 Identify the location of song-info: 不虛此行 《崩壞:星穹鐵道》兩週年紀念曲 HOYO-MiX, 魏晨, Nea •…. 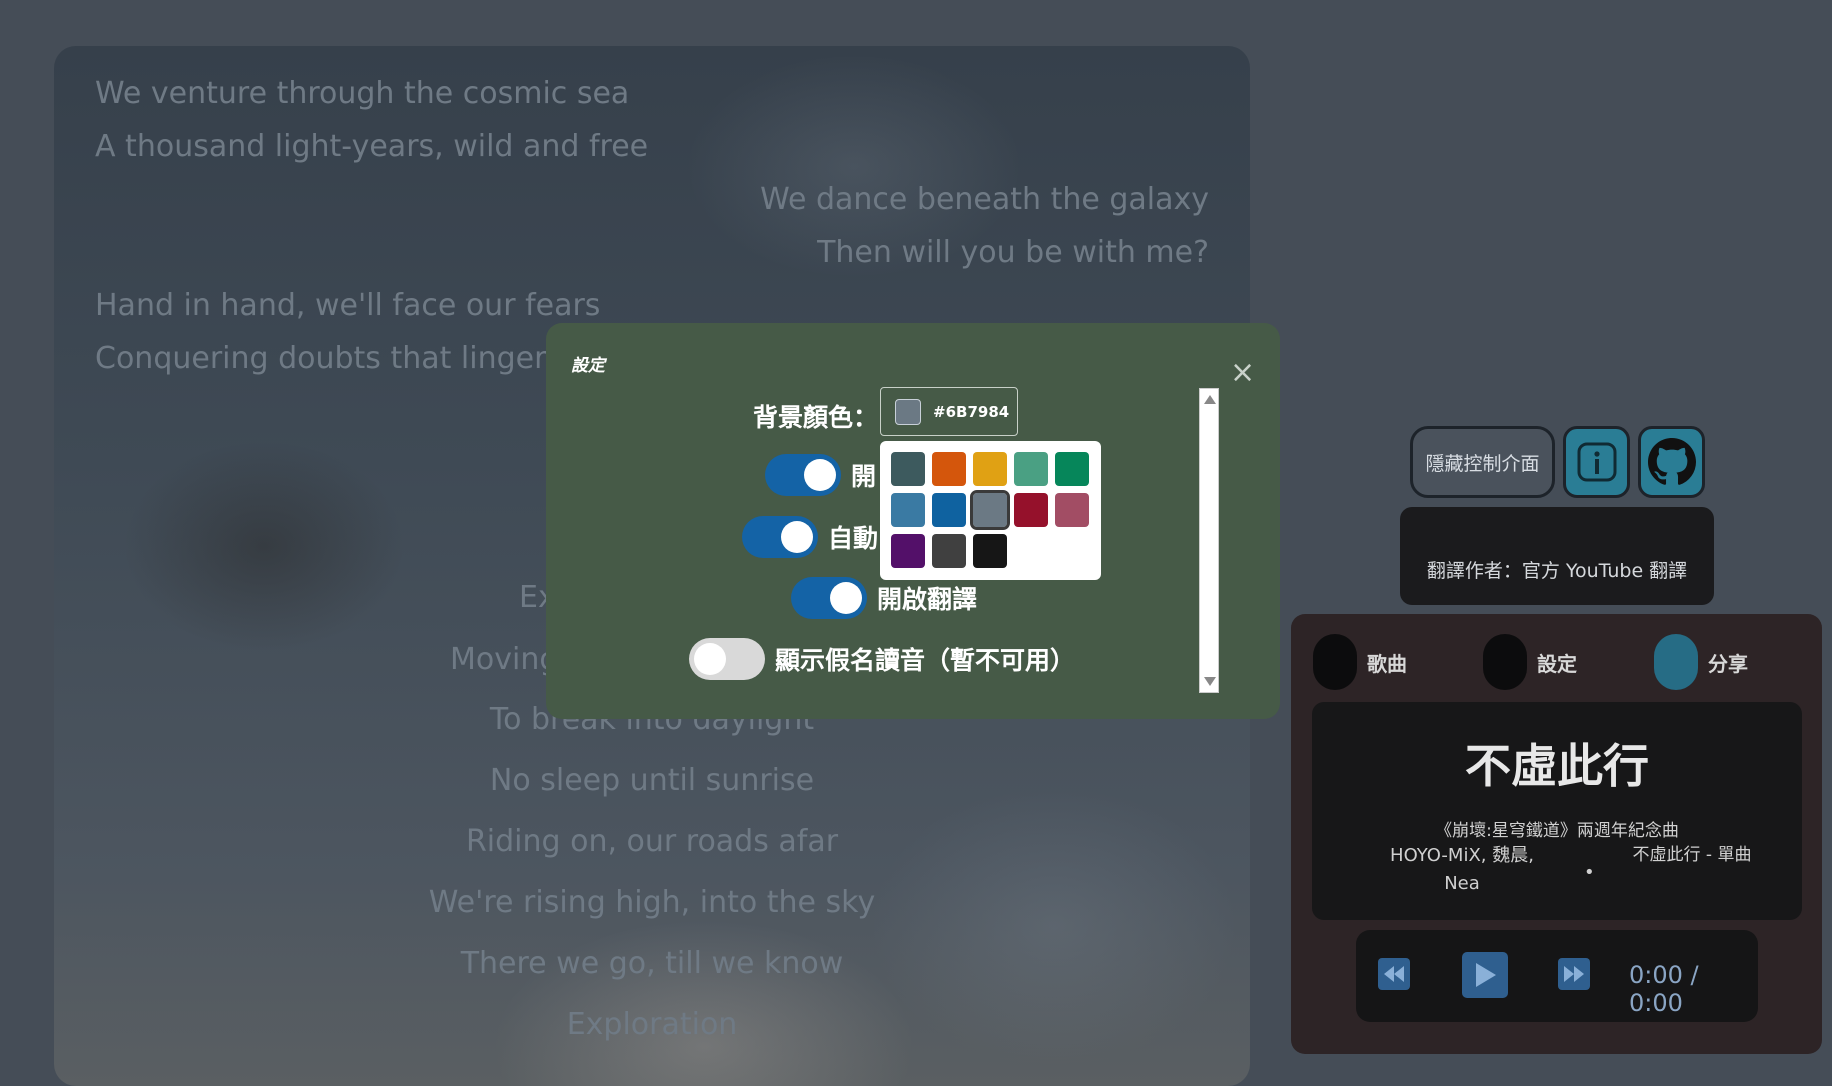
(1557, 811).